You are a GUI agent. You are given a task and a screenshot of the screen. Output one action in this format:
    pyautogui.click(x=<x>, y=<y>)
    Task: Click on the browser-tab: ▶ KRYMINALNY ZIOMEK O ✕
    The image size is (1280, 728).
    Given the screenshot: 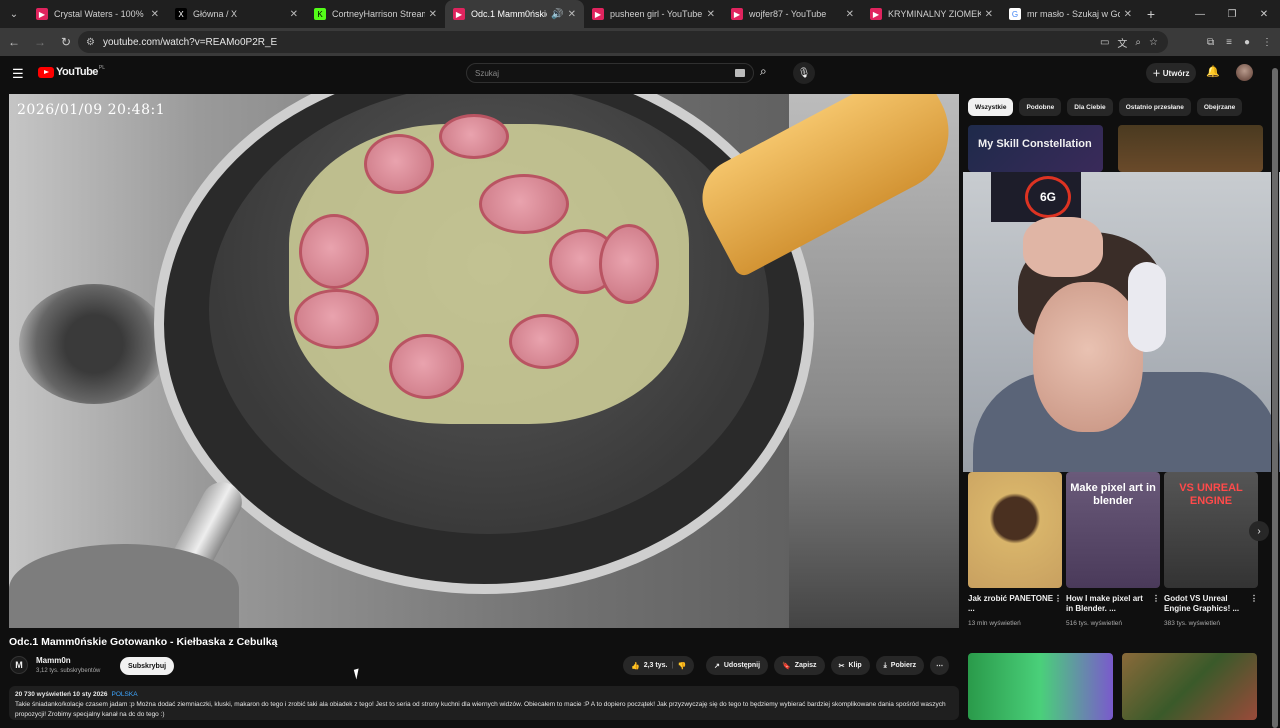 What is the action you would take?
    pyautogui.click(x=931, y=14)
    